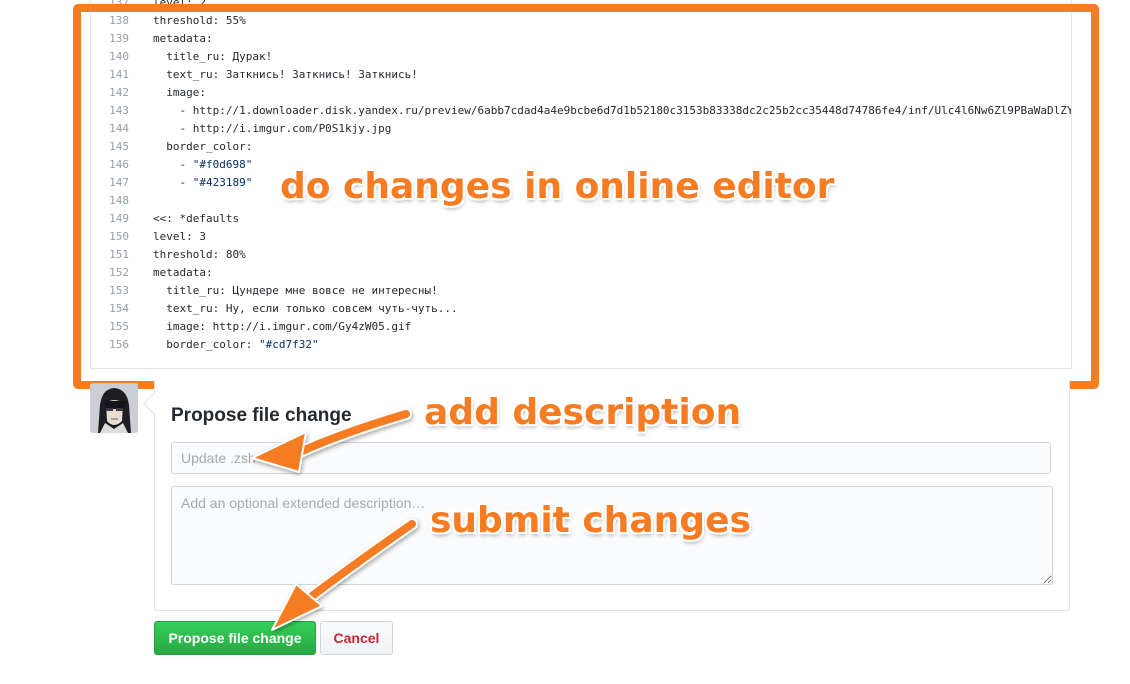 This screenshot has width=1130, height=684. Describe the element at coordinates (557, 186) in the screenshot. I see `annotation-editor: do changes in online editor` at that location.